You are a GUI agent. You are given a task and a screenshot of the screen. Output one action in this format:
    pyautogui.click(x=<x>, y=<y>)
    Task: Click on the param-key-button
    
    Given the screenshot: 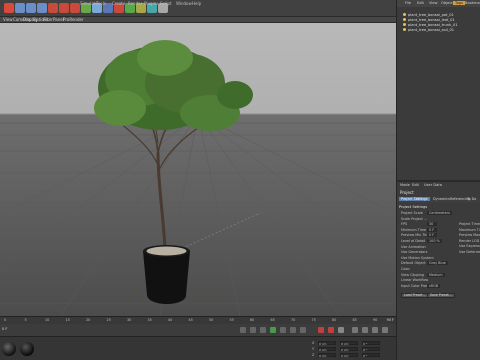 What is the action you would take?
    pyautogui.click(x=385, y=330)
    